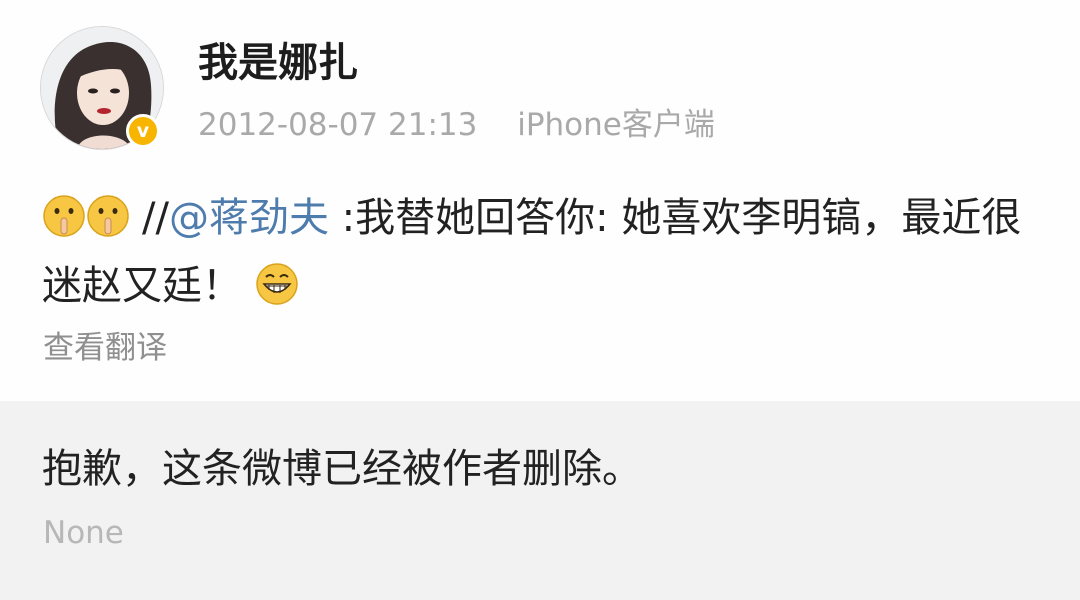 The height and width of the screenshot is (600, 1080). Describe the element at coordinates (338, 125) in the screenshot. I see `post-timestamp: 2012-08-07 21:13` at that location.